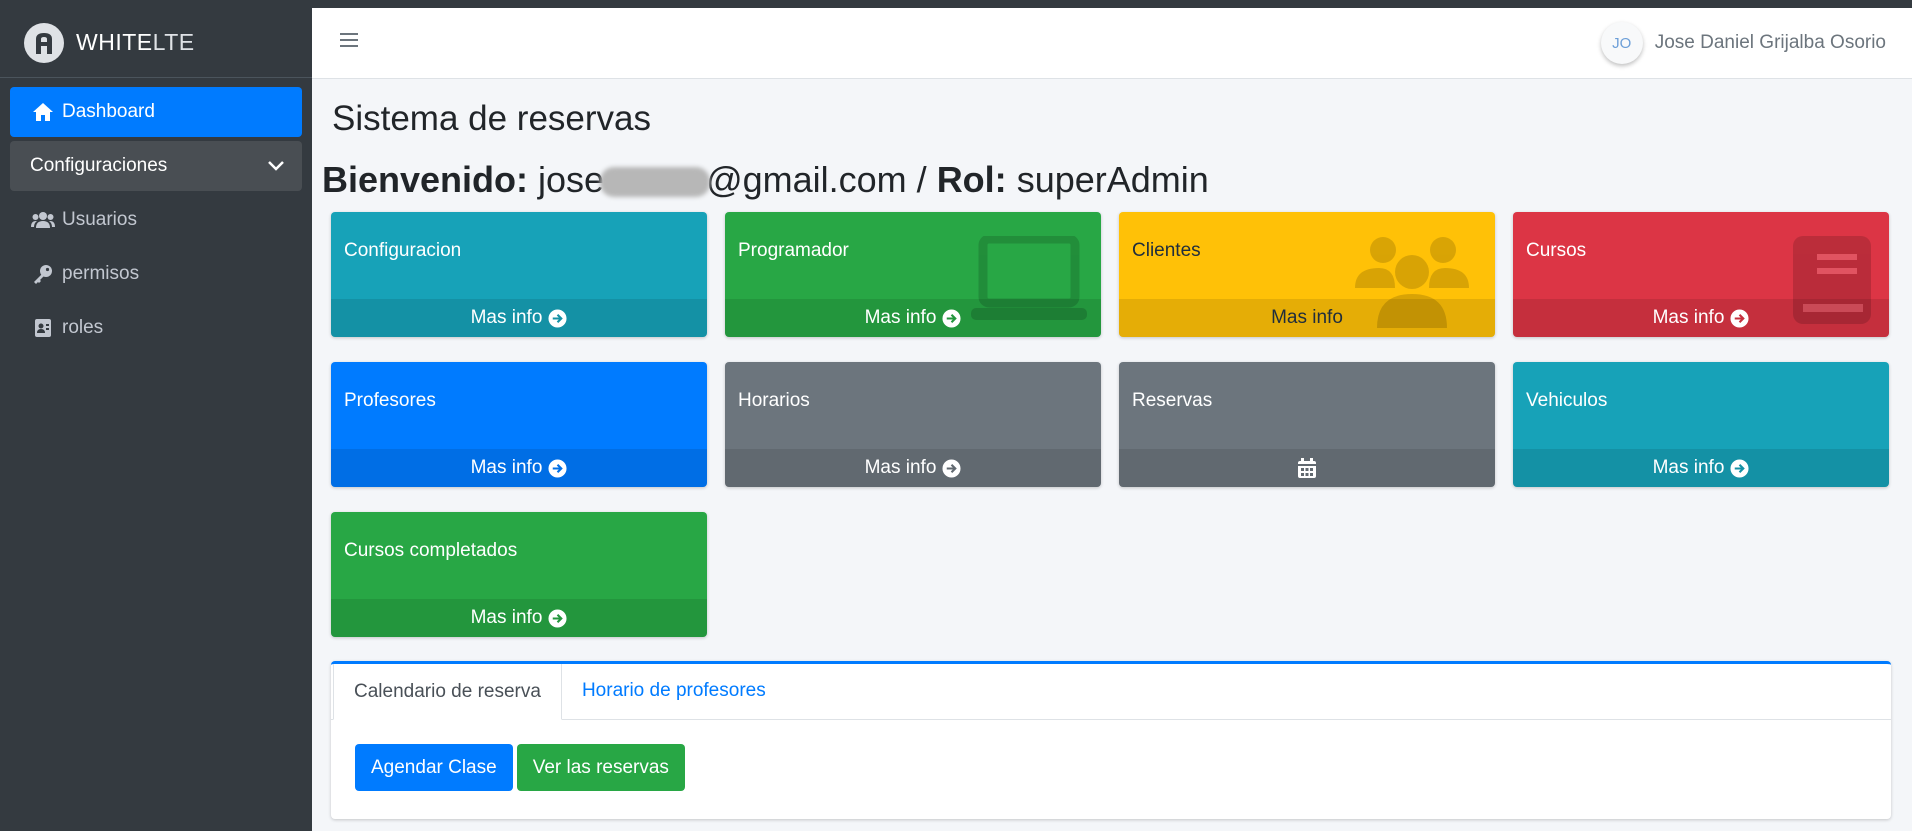 The height and width of the screenshot is (831, 1912). Describe the element at coordinates (600, 767) in the screenshot. I see `ver-reservas-button: Ver las reservas` at that location.